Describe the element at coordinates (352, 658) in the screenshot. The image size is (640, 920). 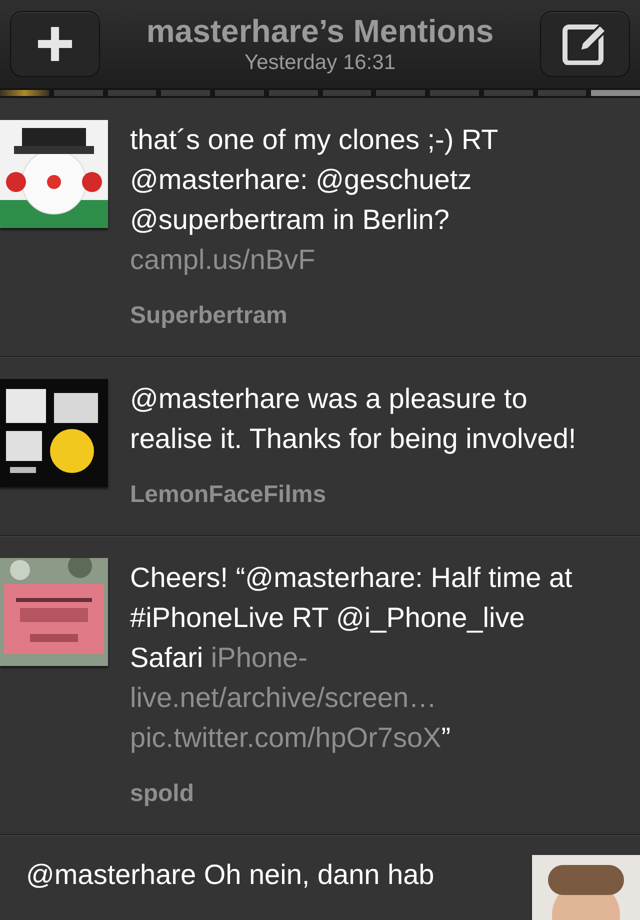
I see `tweet-text: Cheers! “@masterhare: Half time at #iPhoneLive RT @i_Phone_live Safari iPhone-live.net/archive/screen… pic.twitter.com/hpOr7soX”` at that location.